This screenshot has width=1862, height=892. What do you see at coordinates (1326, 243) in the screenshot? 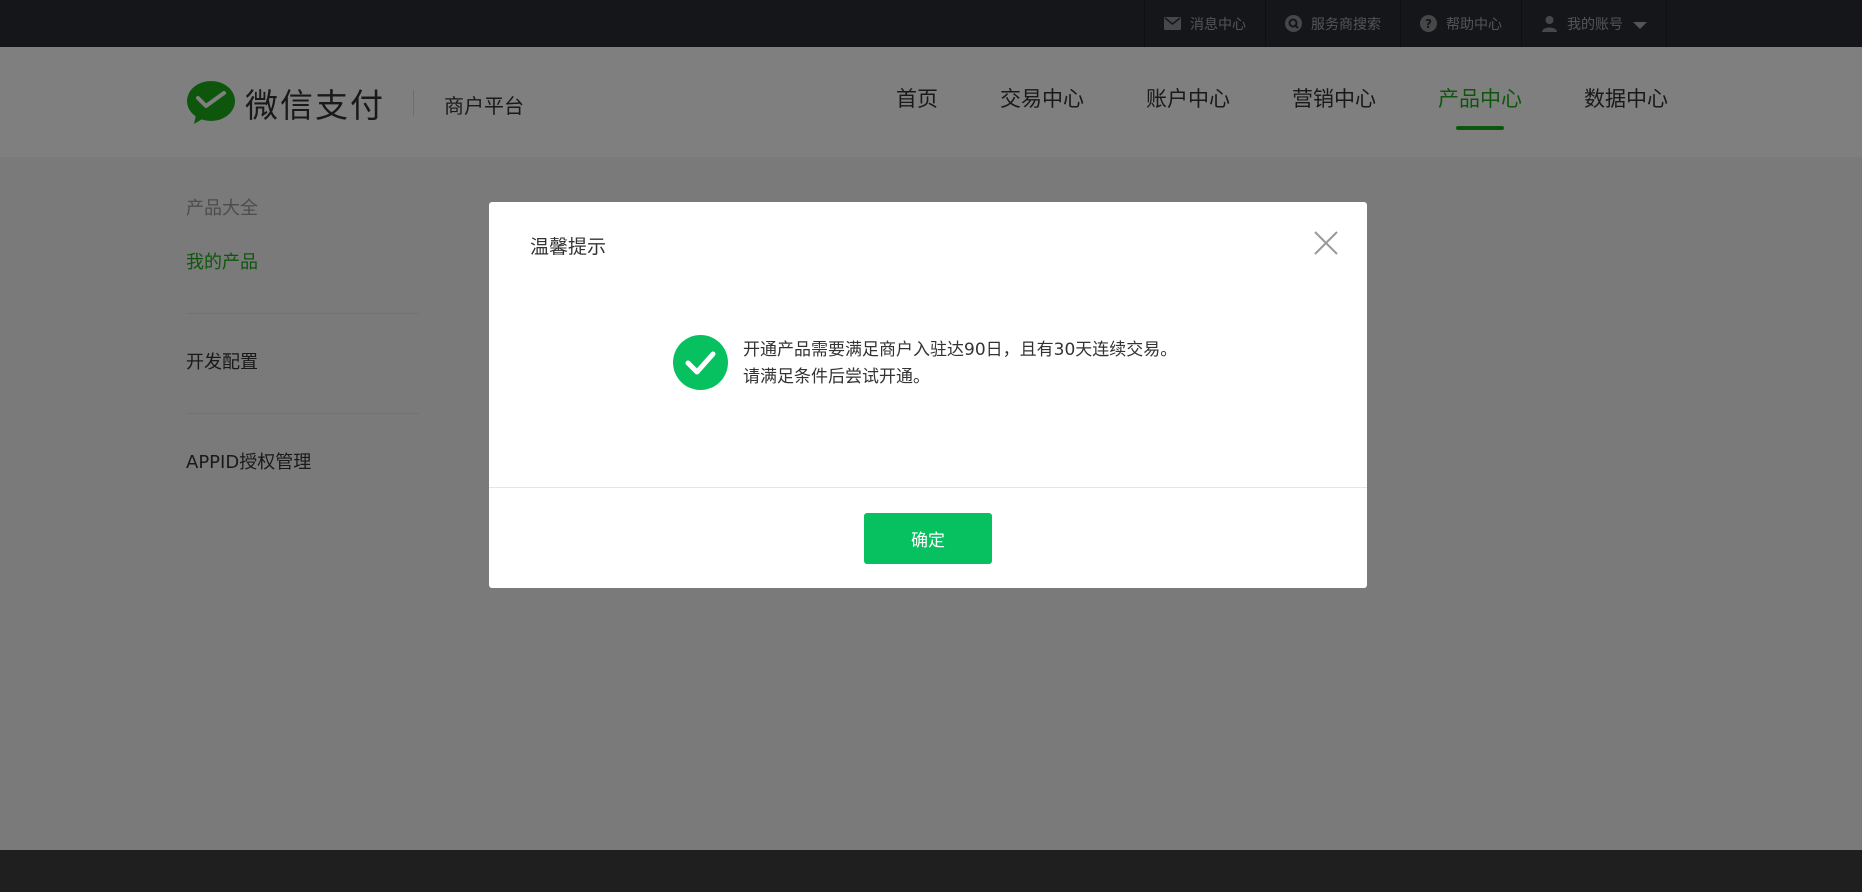
I see `close-icon` at bounding box center [1326, 243].